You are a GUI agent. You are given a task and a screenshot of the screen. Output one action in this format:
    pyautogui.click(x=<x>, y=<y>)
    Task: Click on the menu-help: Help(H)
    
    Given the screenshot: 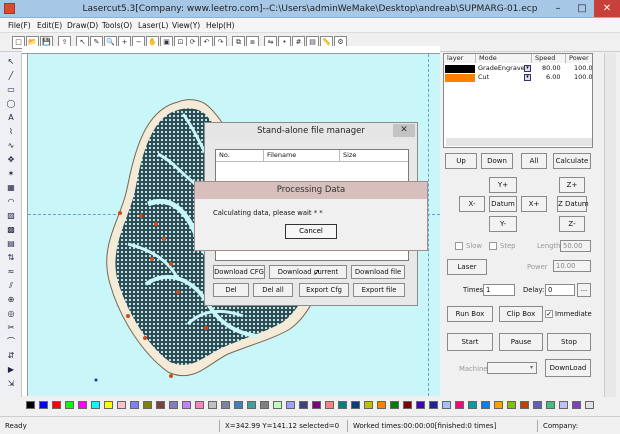 What is the action you would take?
    pyautogui.click(x=220, y=25)
    